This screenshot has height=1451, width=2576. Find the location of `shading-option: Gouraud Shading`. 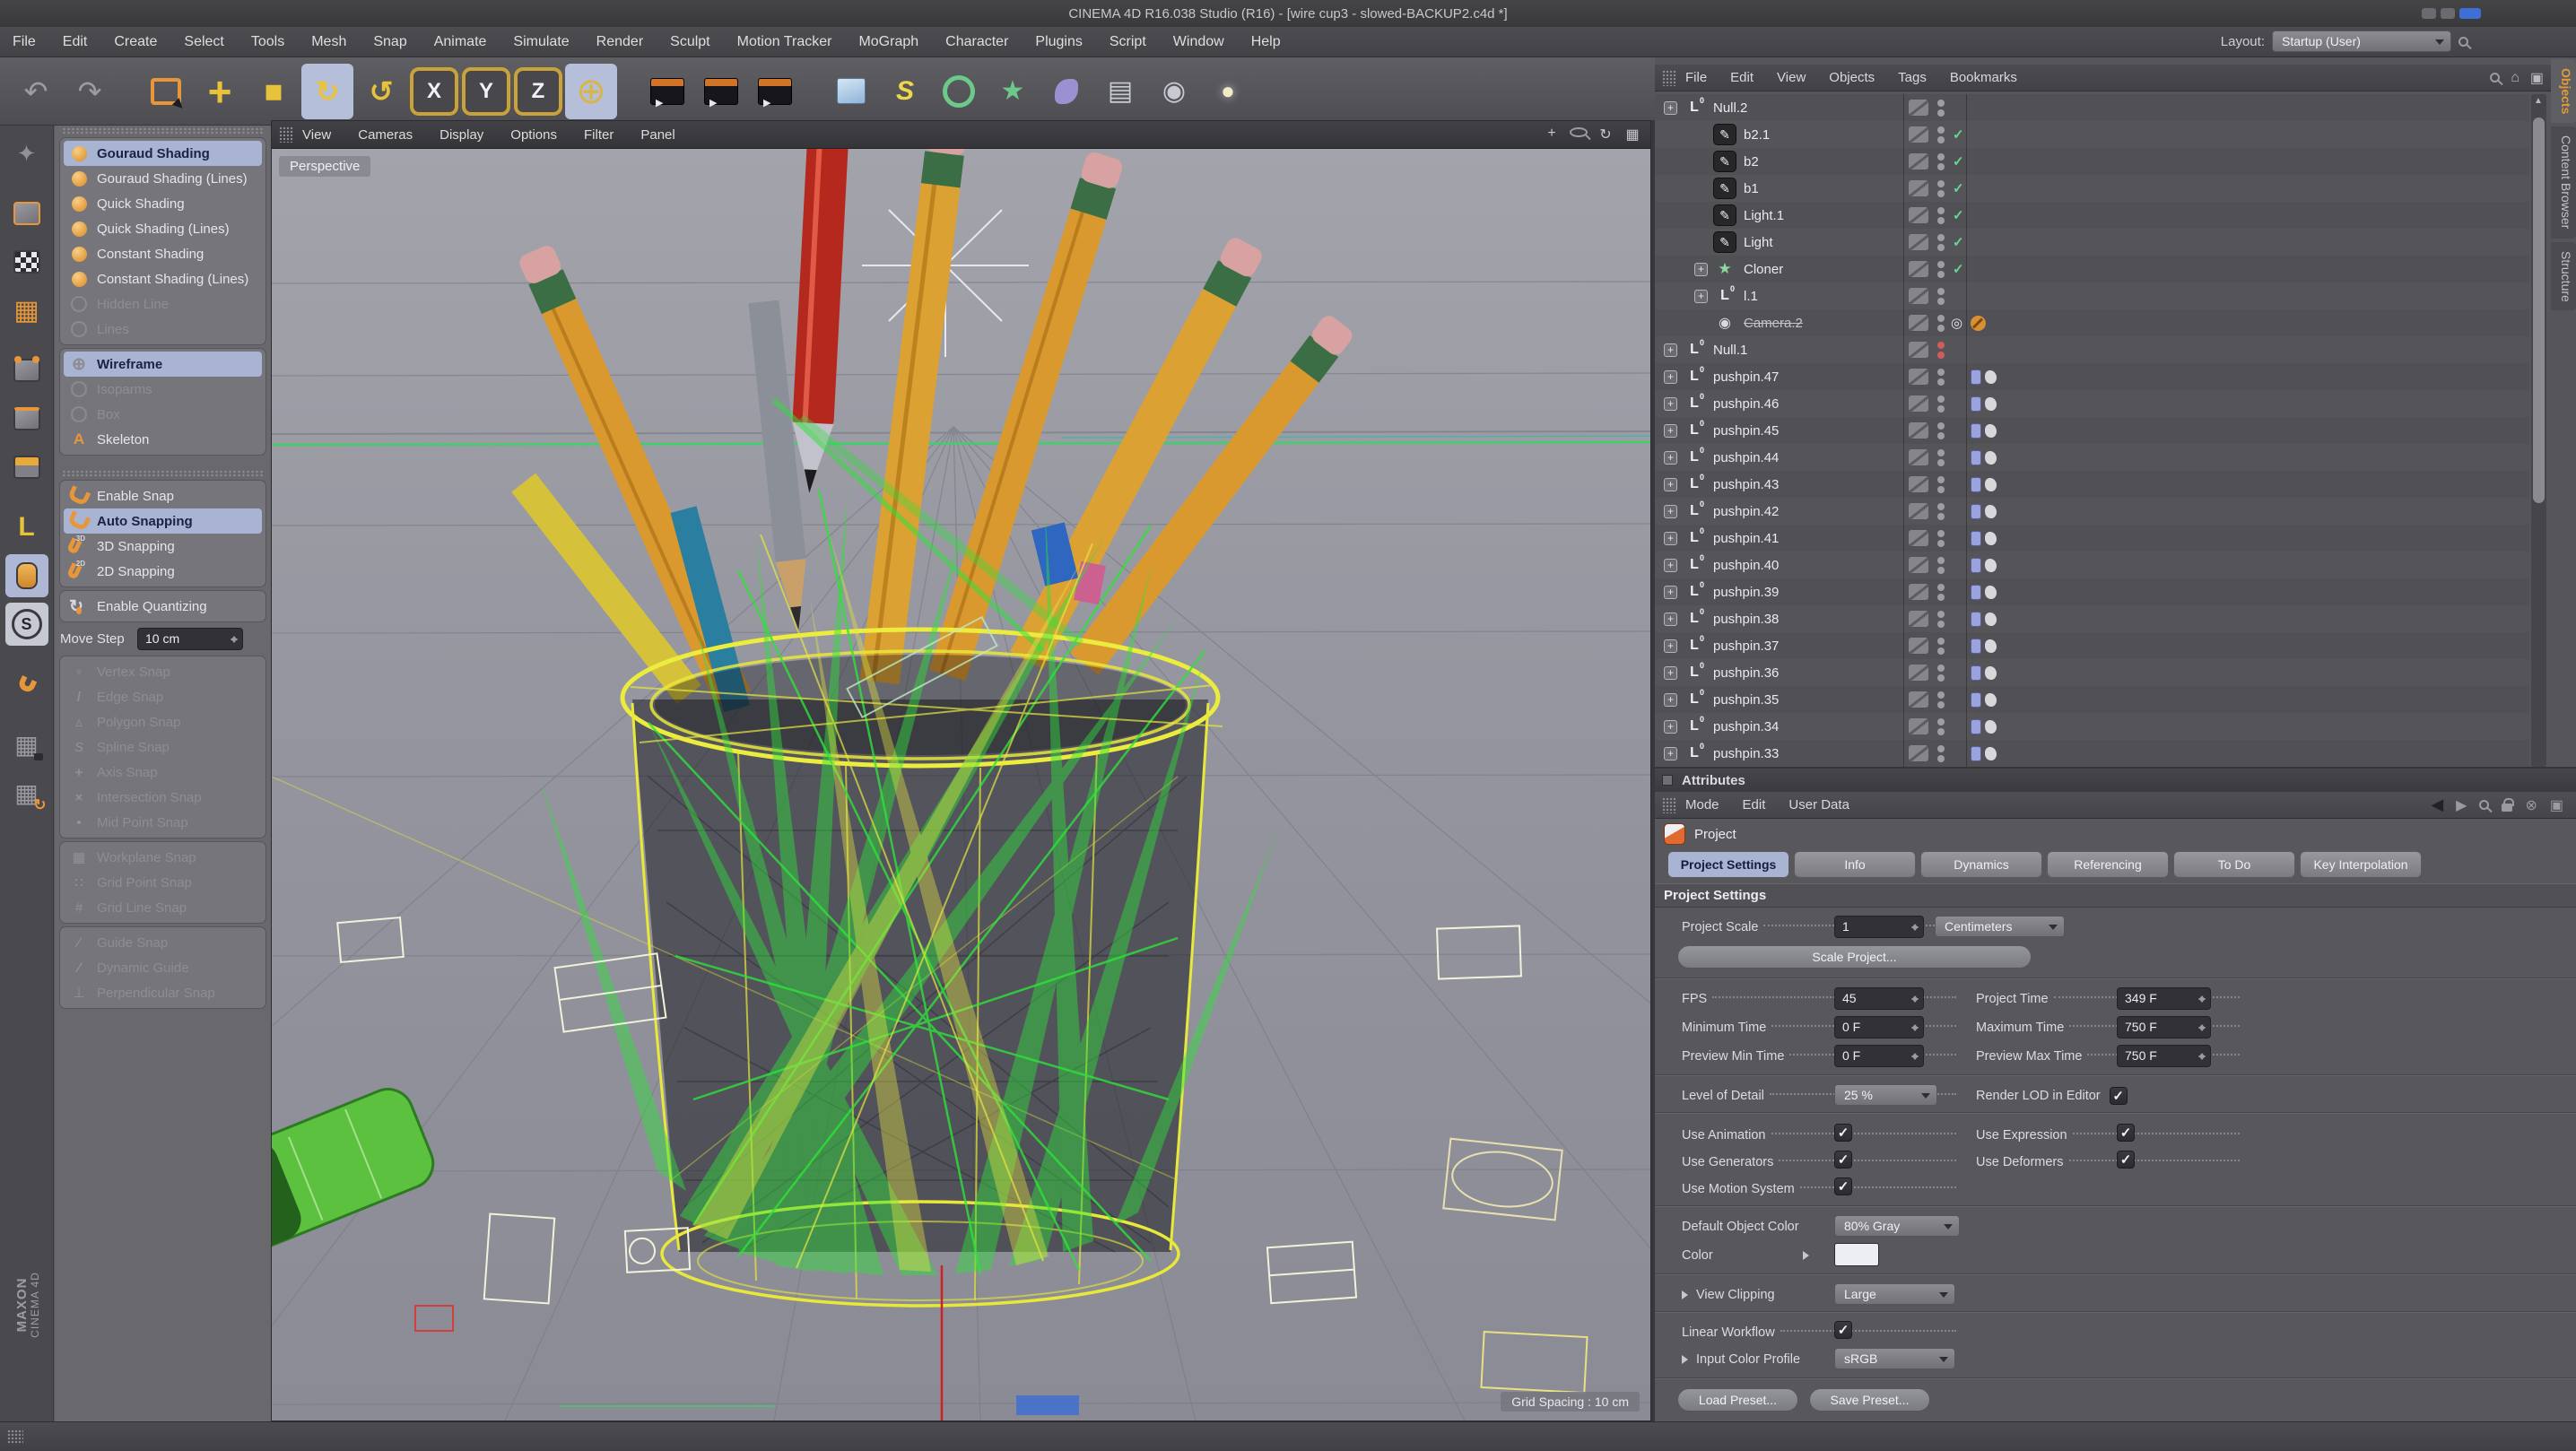

shading-option: Gouraud Shading is located at coordinates (163, 154).